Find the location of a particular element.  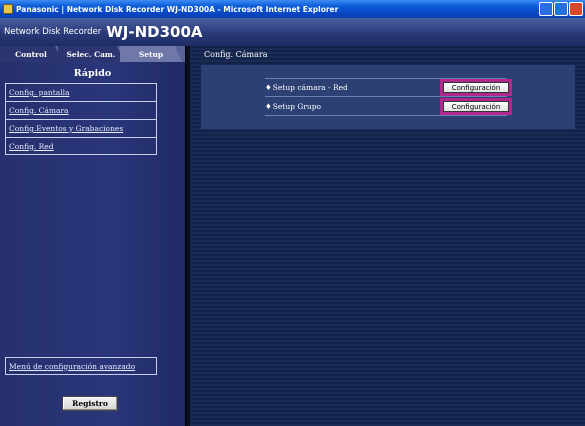

configuracion-group-button: Configuración is located at coordinates (476, 106).